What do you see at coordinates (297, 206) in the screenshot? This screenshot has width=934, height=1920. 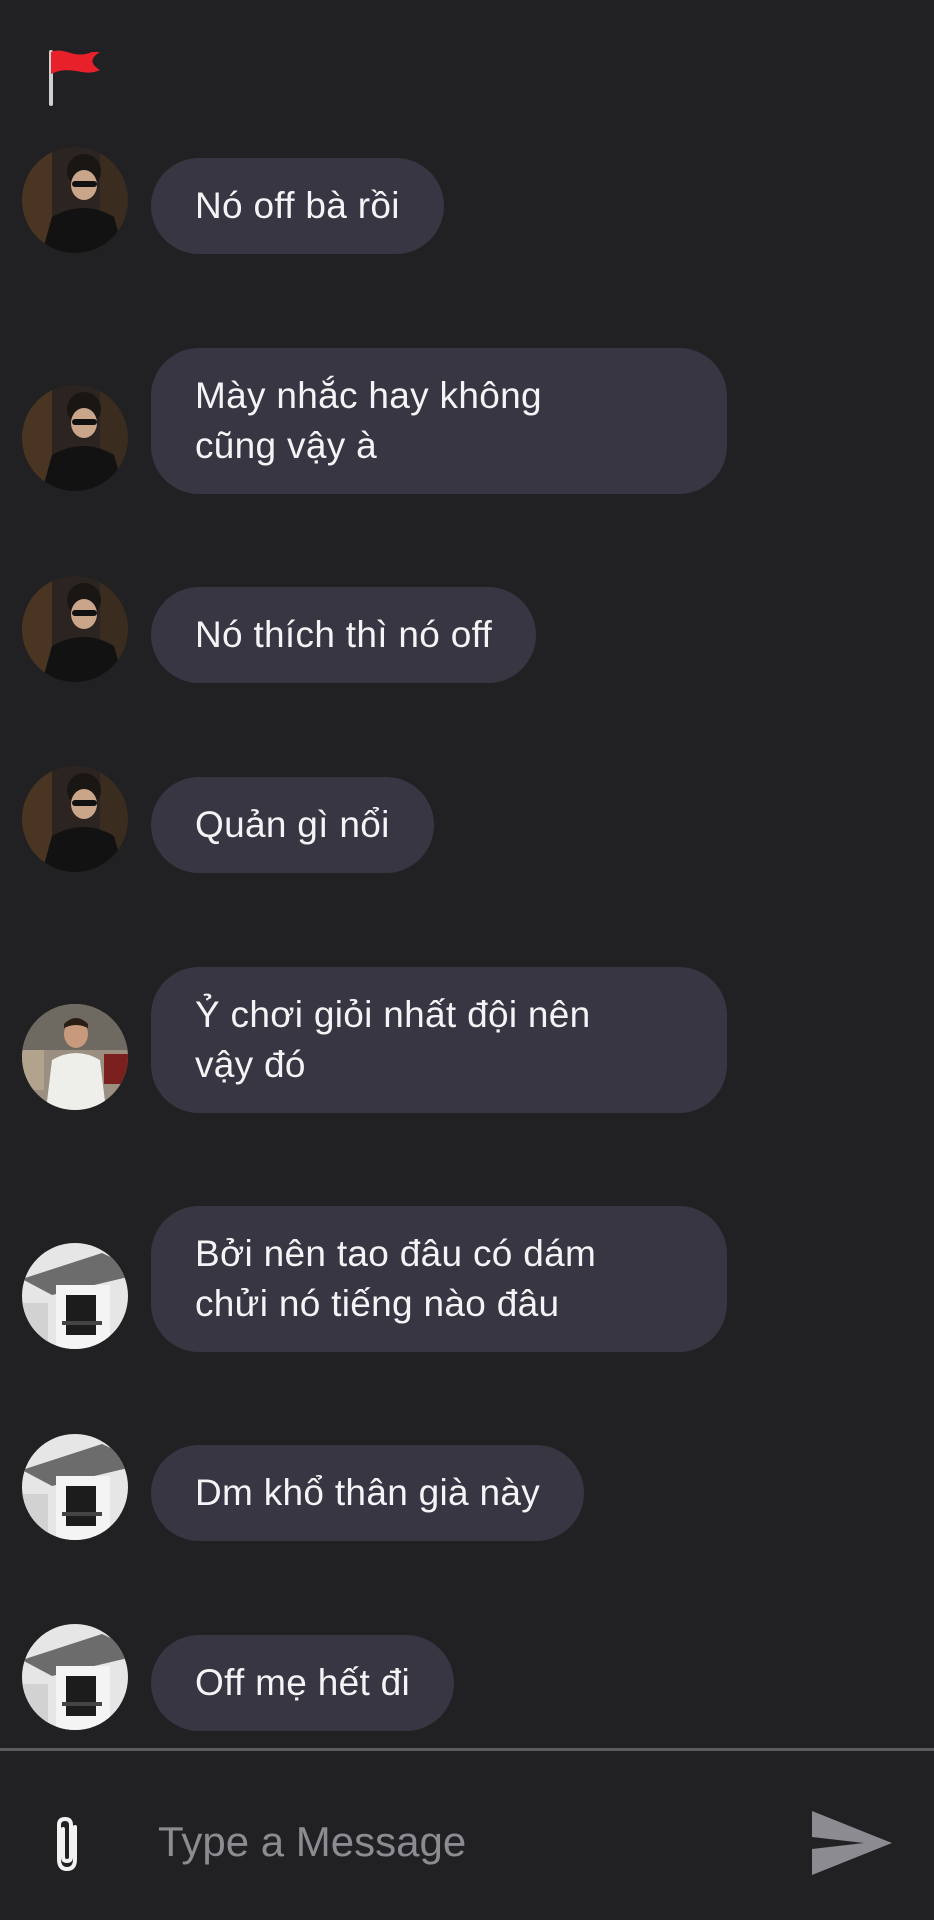 I see `message-bubble: Nó off bà rồi` at bounding box center [297, 206].